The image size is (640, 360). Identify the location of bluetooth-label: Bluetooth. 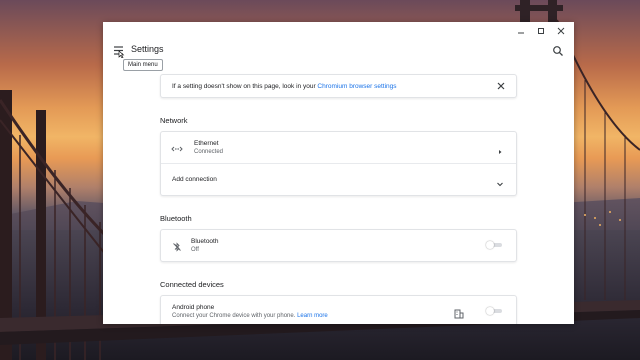
(205, 241).